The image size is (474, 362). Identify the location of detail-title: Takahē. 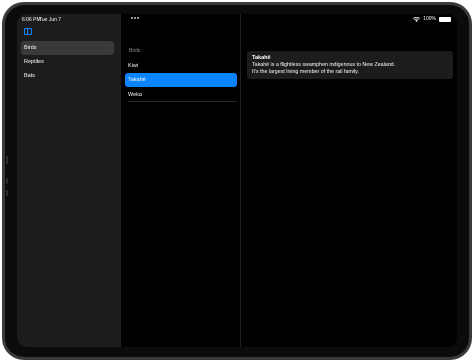
(261, 58).